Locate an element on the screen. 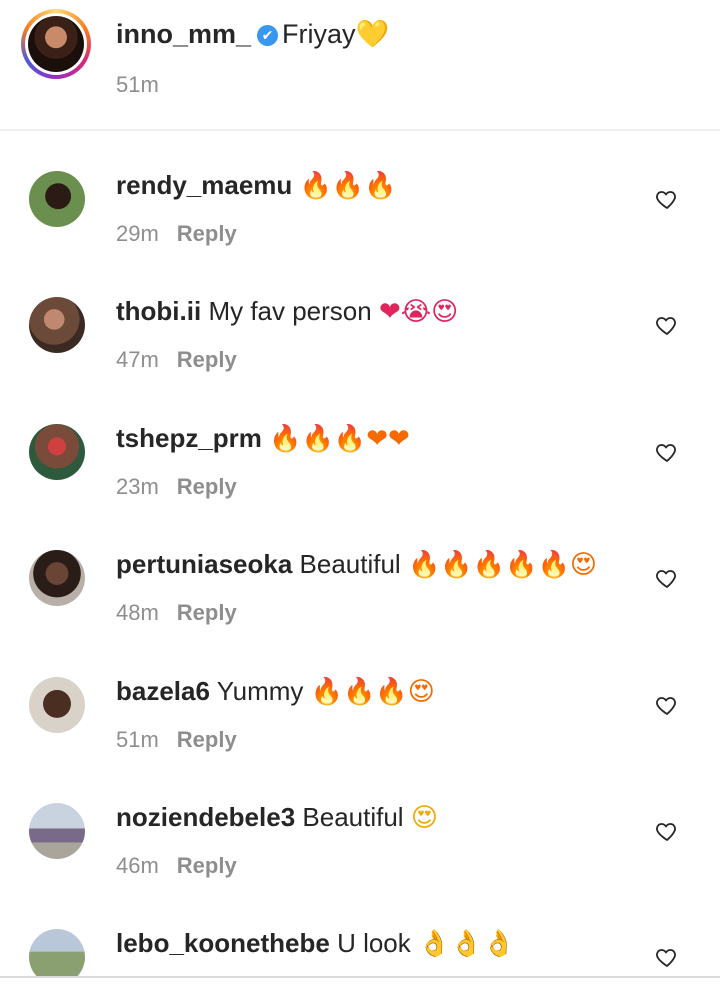  comment-timestamp: 47m is located at coordinates (137, 359).